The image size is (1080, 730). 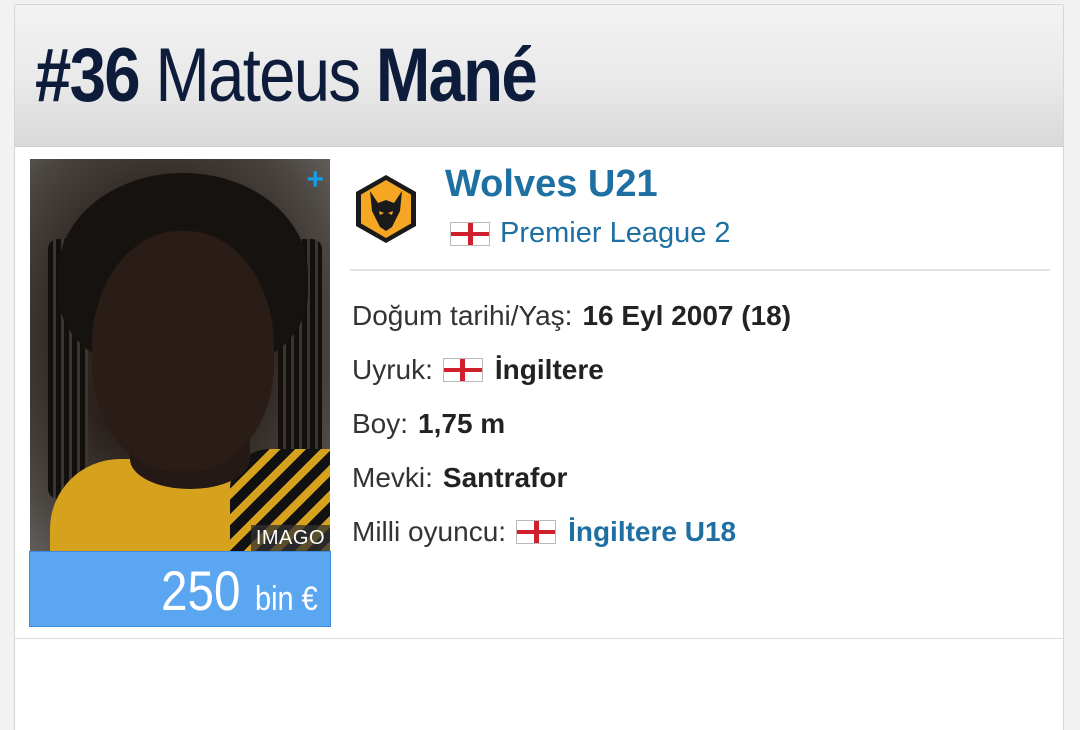 I want to click on birth-value: 16 Eyl 2007 (18), so click(x=687, y=315).